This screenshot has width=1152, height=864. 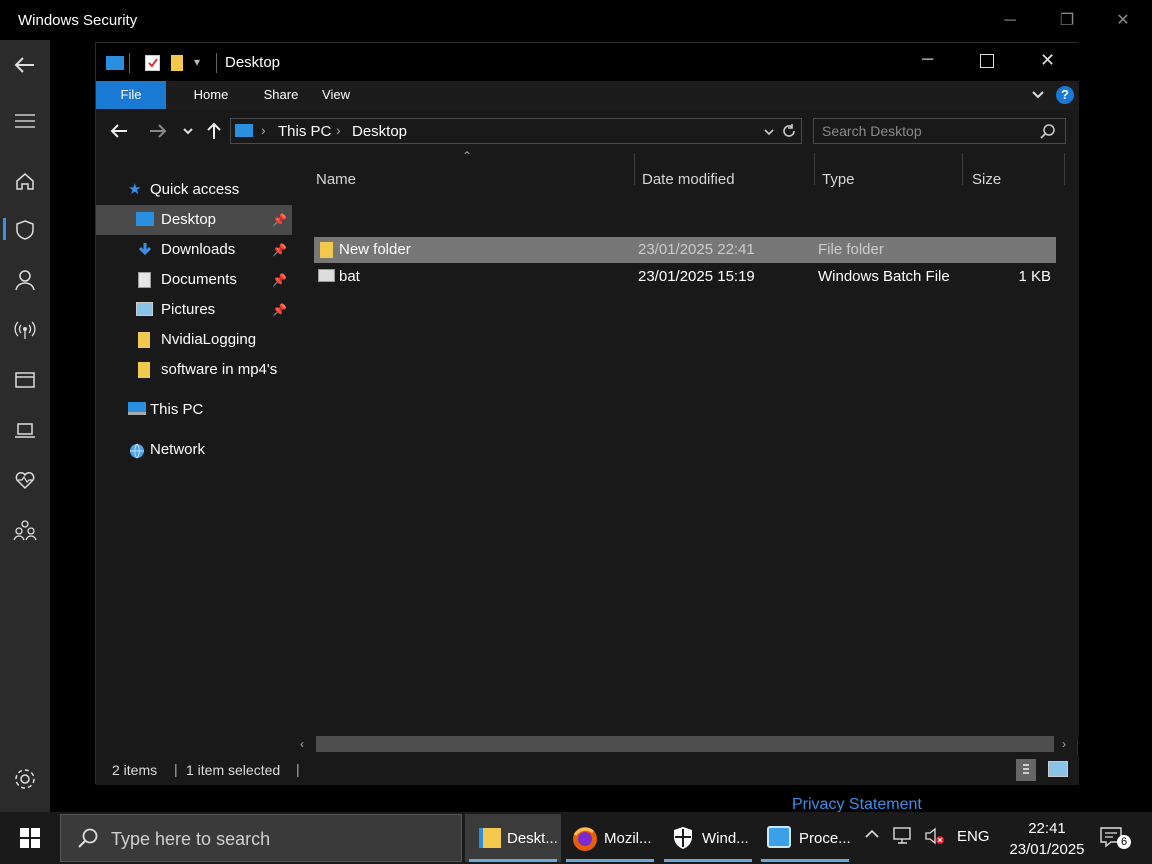 What do you see at coordinates (769, 132) in the screenshot?
I see `address-history-chevron-icon` at bounding box center [769, 132].